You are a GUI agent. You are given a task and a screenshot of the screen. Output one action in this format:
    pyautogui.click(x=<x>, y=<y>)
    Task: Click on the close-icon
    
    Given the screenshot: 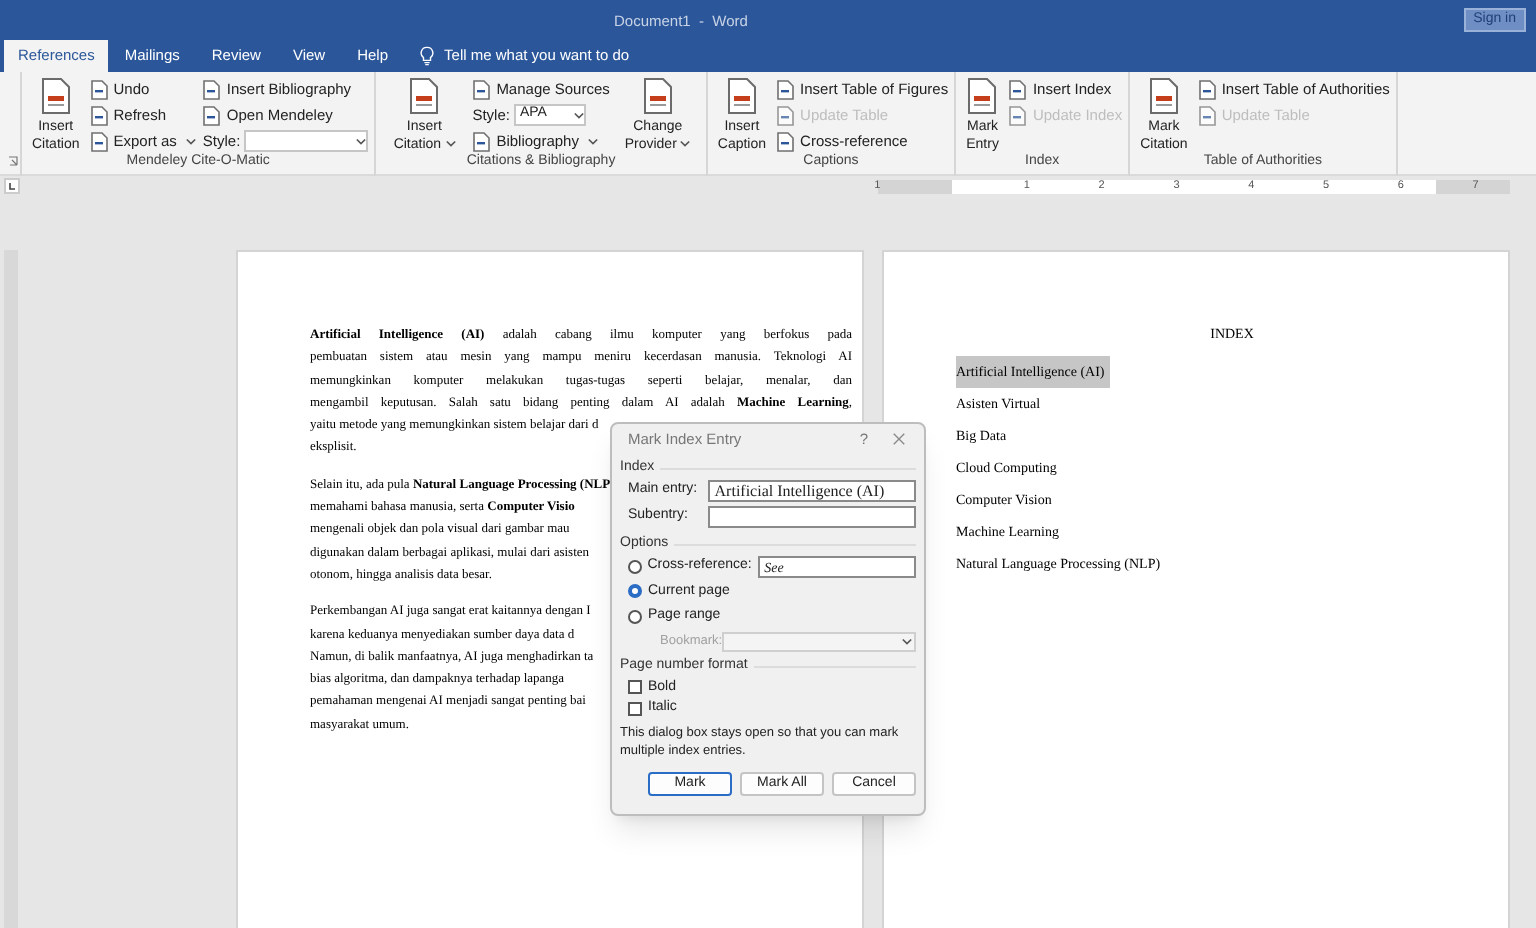 What is the action you would take?
    pyautogui.click(x=899, y=439)
    